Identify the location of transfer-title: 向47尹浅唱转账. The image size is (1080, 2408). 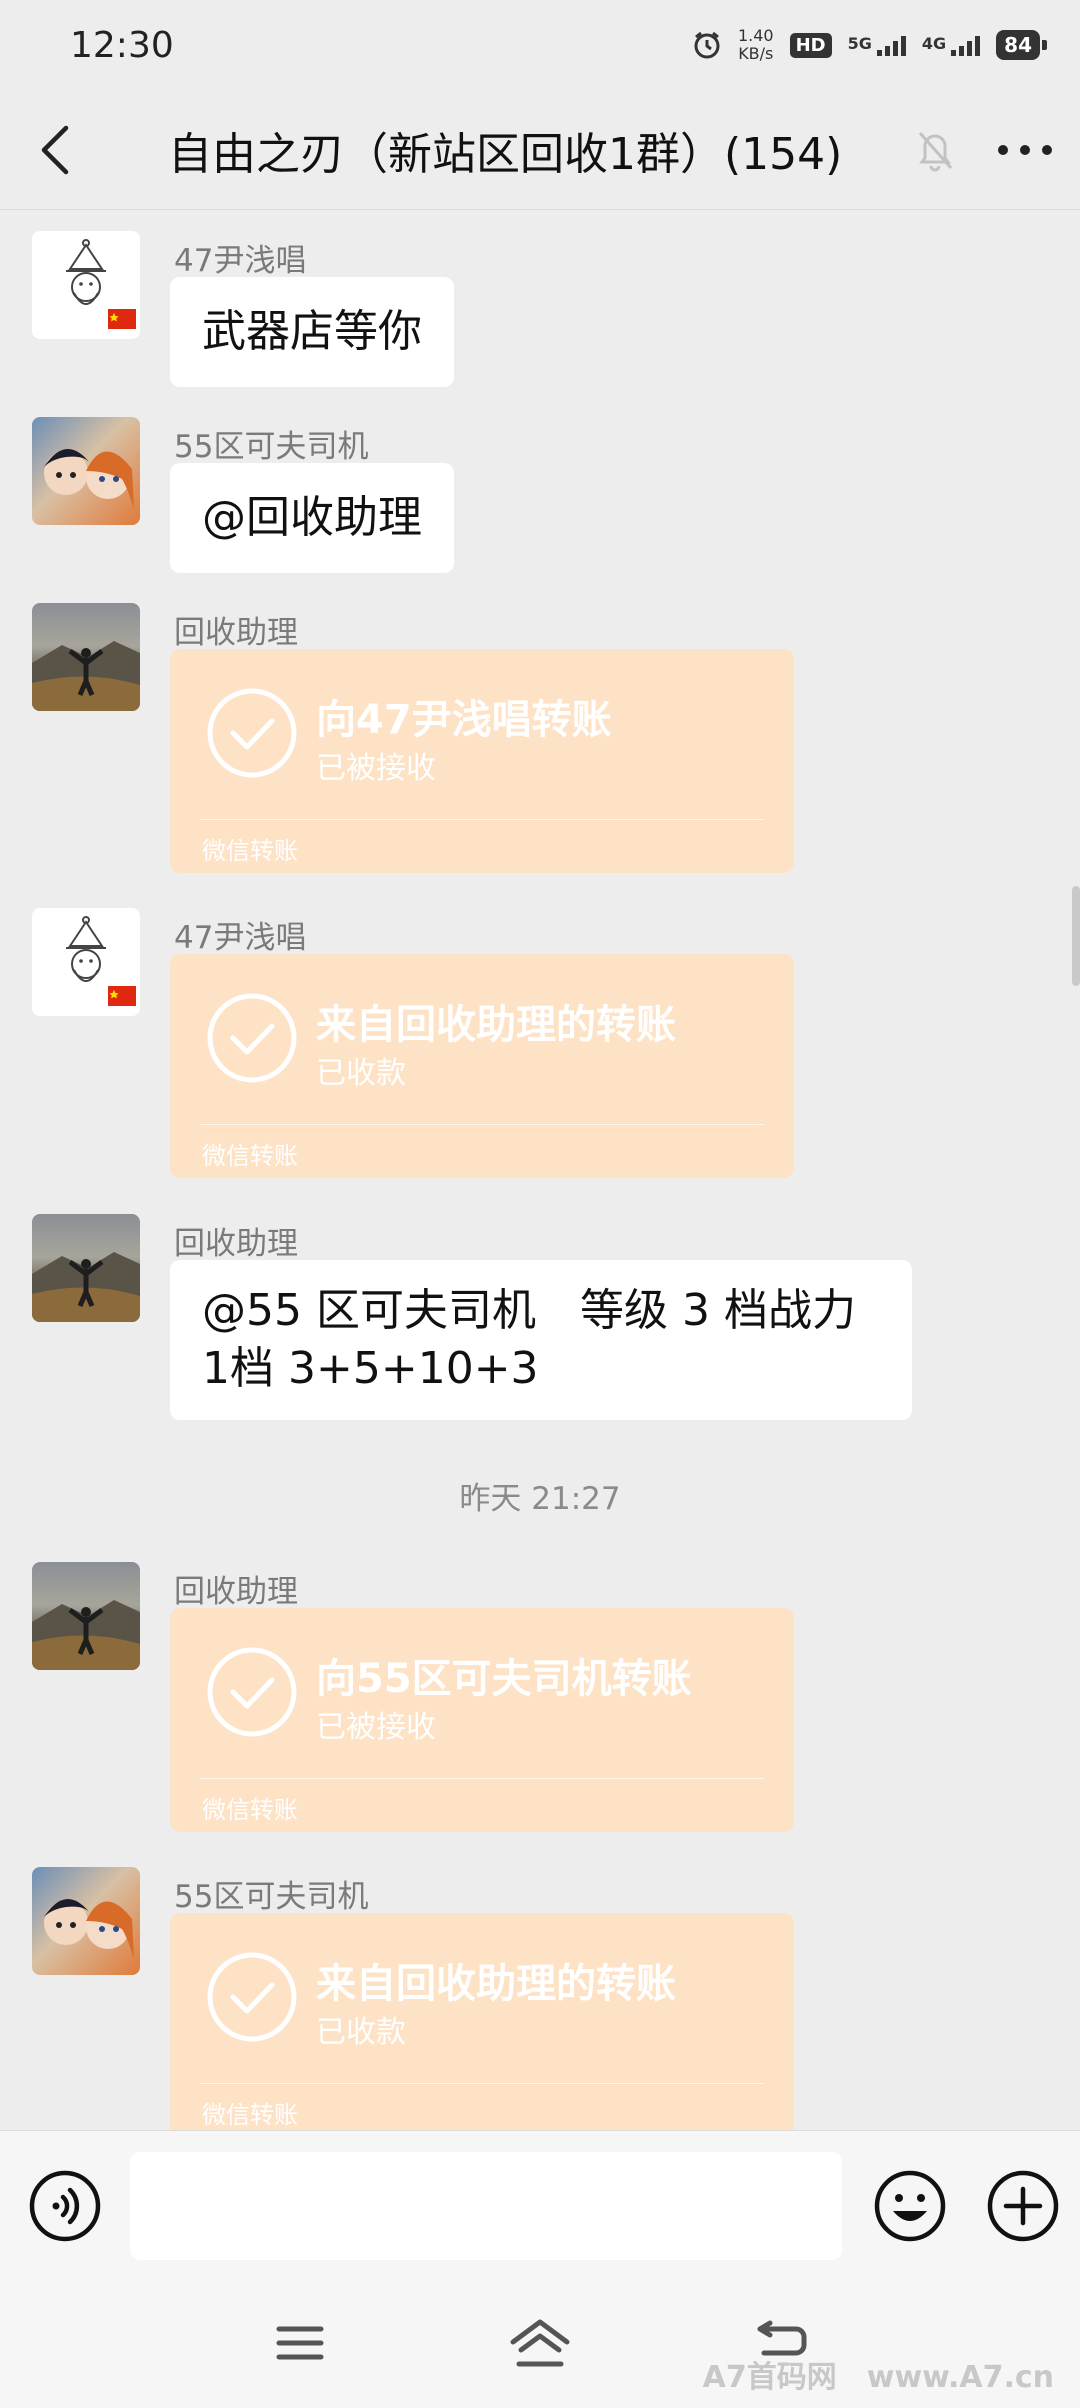
(464, 720).